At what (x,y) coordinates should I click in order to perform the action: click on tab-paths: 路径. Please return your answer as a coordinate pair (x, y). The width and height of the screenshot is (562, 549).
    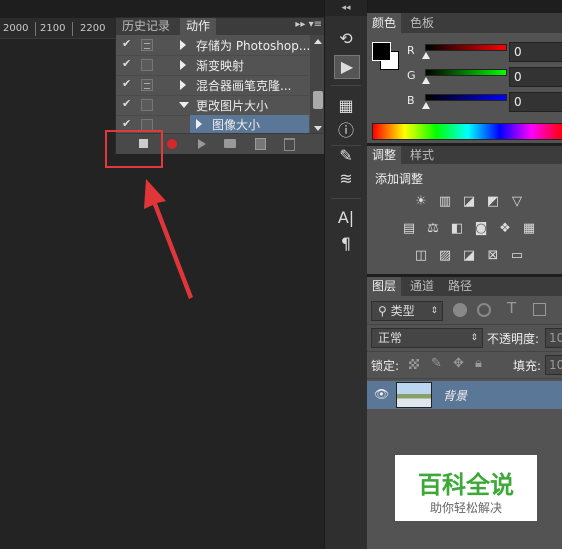
    Looking at the image, I should click on (460, 286).